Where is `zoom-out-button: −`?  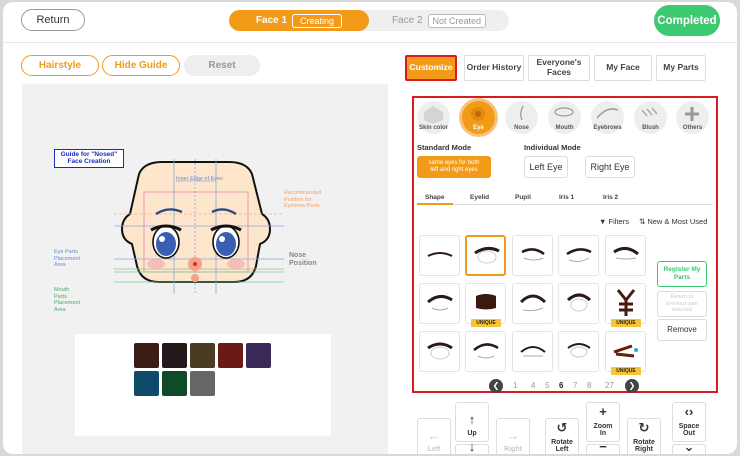
zoom-out-button: − is located at coordinates (603, 446).